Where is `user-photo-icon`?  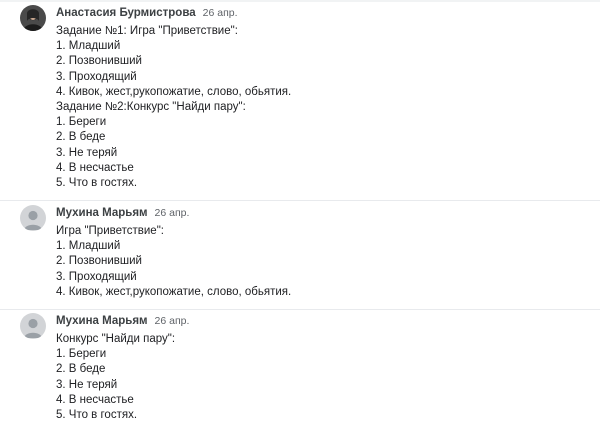
user-photo-icon is located at coordinates (33, 18).